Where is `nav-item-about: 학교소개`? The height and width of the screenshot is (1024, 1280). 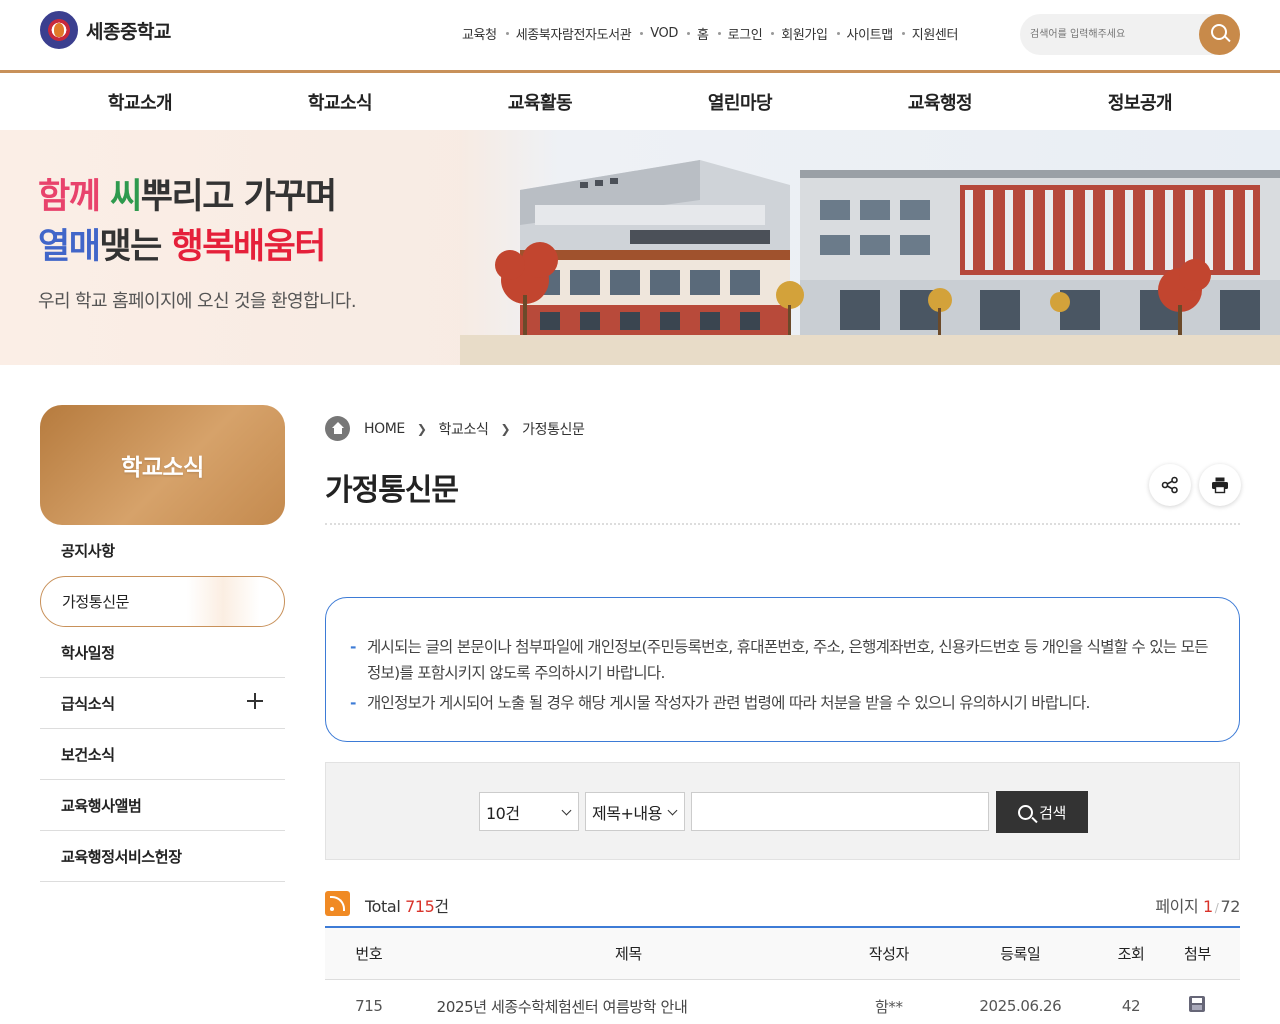
nav-item-about: 학교소개 is located at coordinates (140, 101).